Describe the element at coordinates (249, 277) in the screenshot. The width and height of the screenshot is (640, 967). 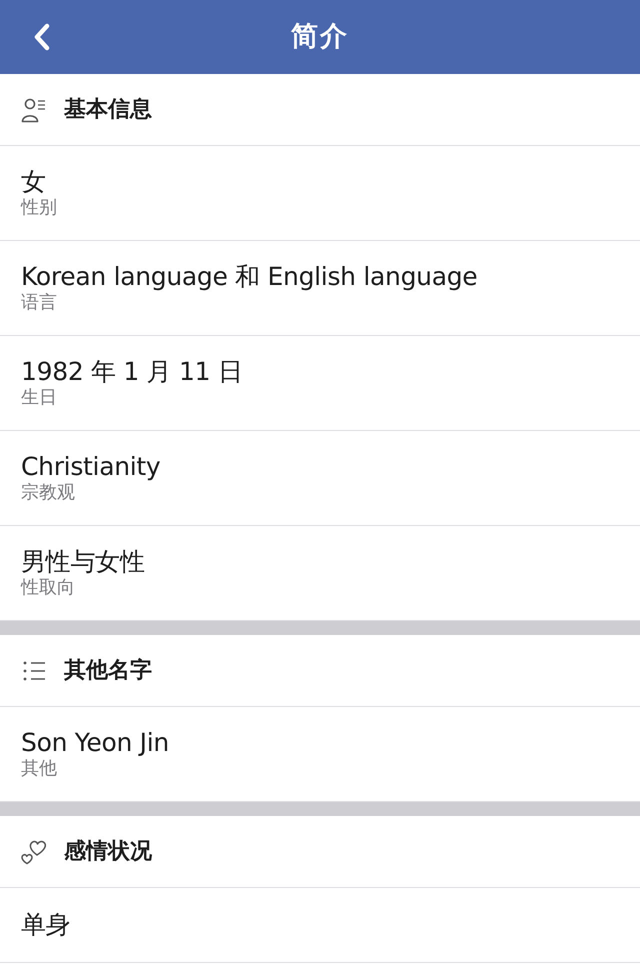
I see `info-value: Korean language 和 English language` at that location.